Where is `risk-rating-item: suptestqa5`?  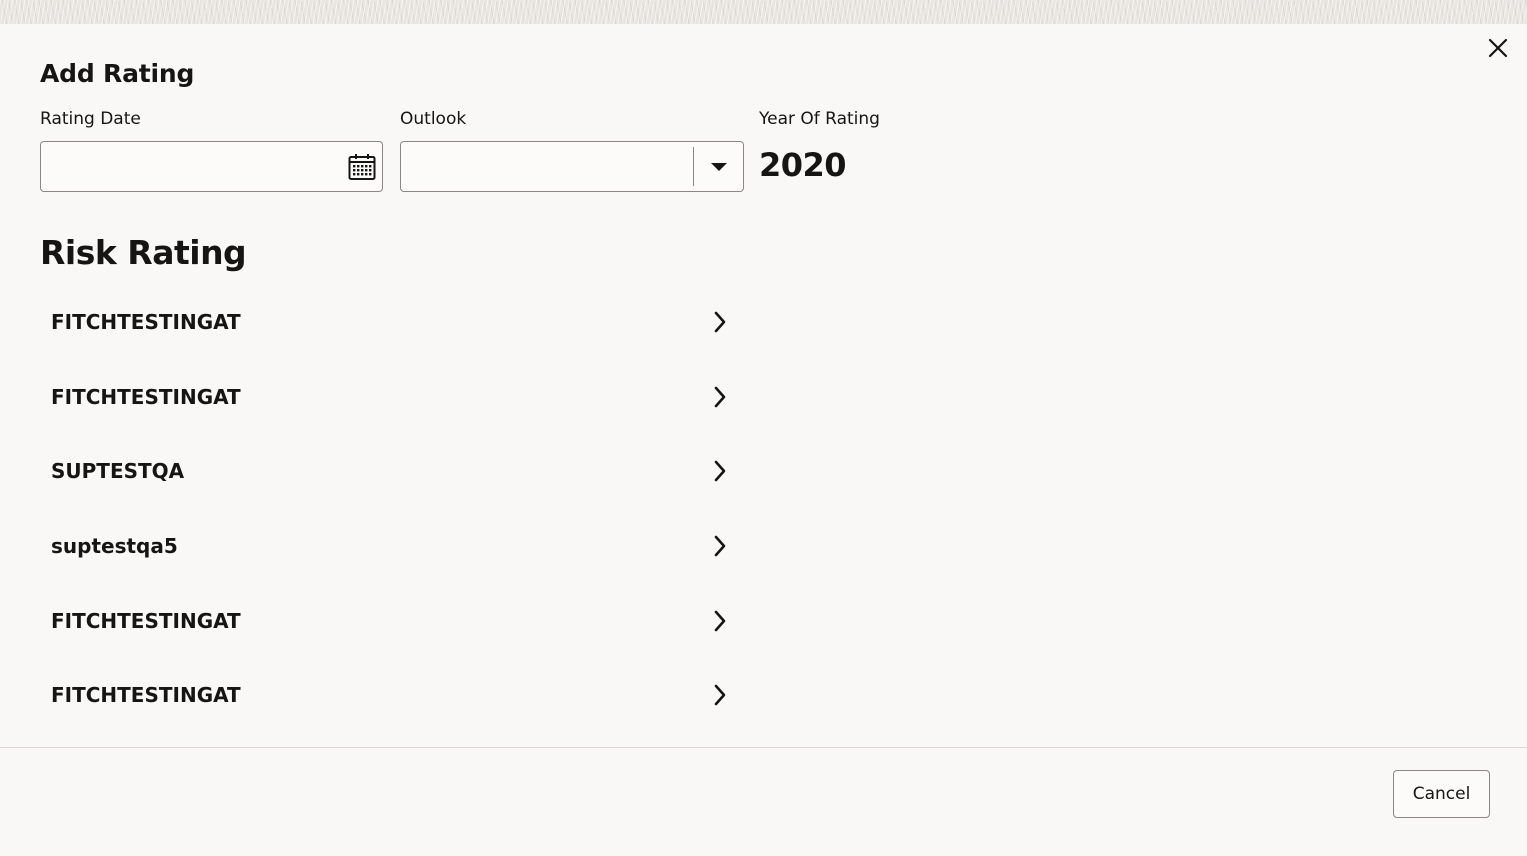
risk-rating-item: suptestqa5 is located at coordinates (390, 546).